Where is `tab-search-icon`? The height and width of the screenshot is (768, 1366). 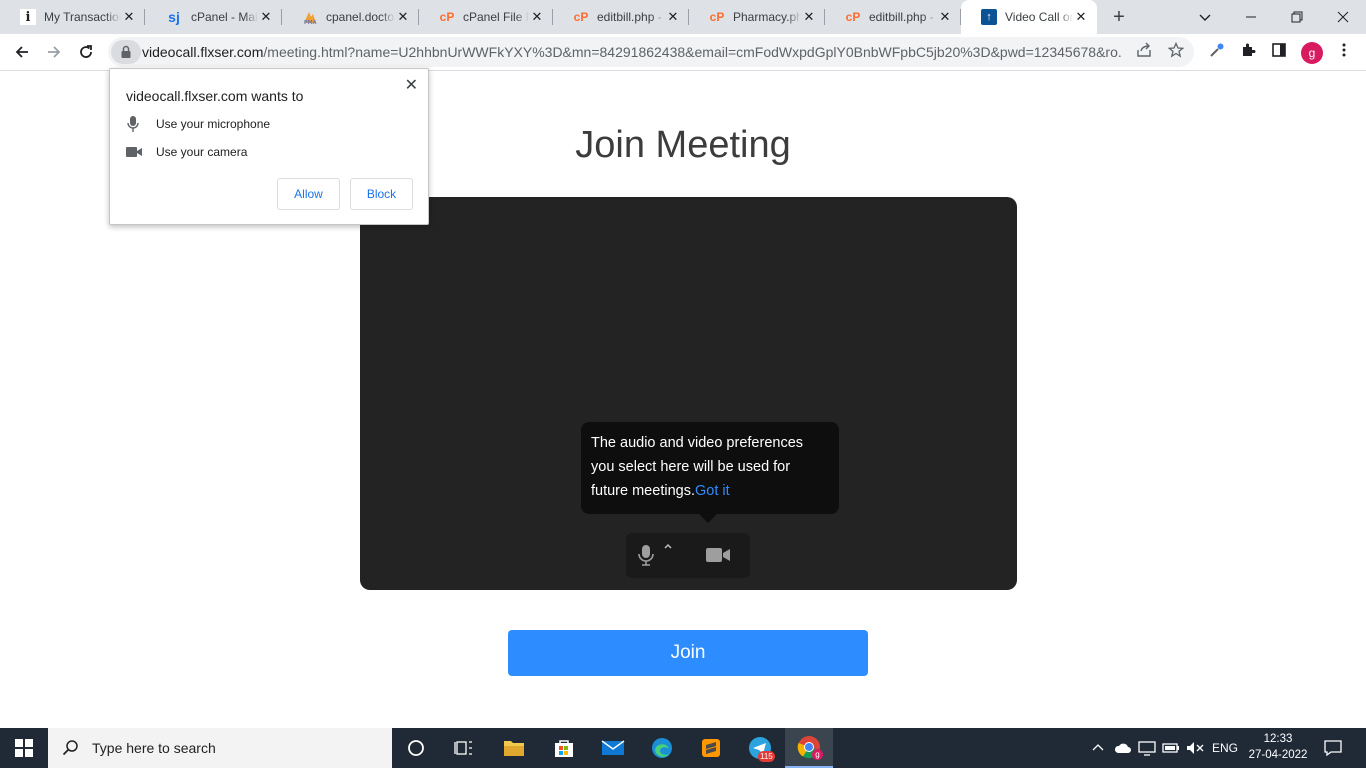 tab-search-icon is located at coordinates (1205, 17).